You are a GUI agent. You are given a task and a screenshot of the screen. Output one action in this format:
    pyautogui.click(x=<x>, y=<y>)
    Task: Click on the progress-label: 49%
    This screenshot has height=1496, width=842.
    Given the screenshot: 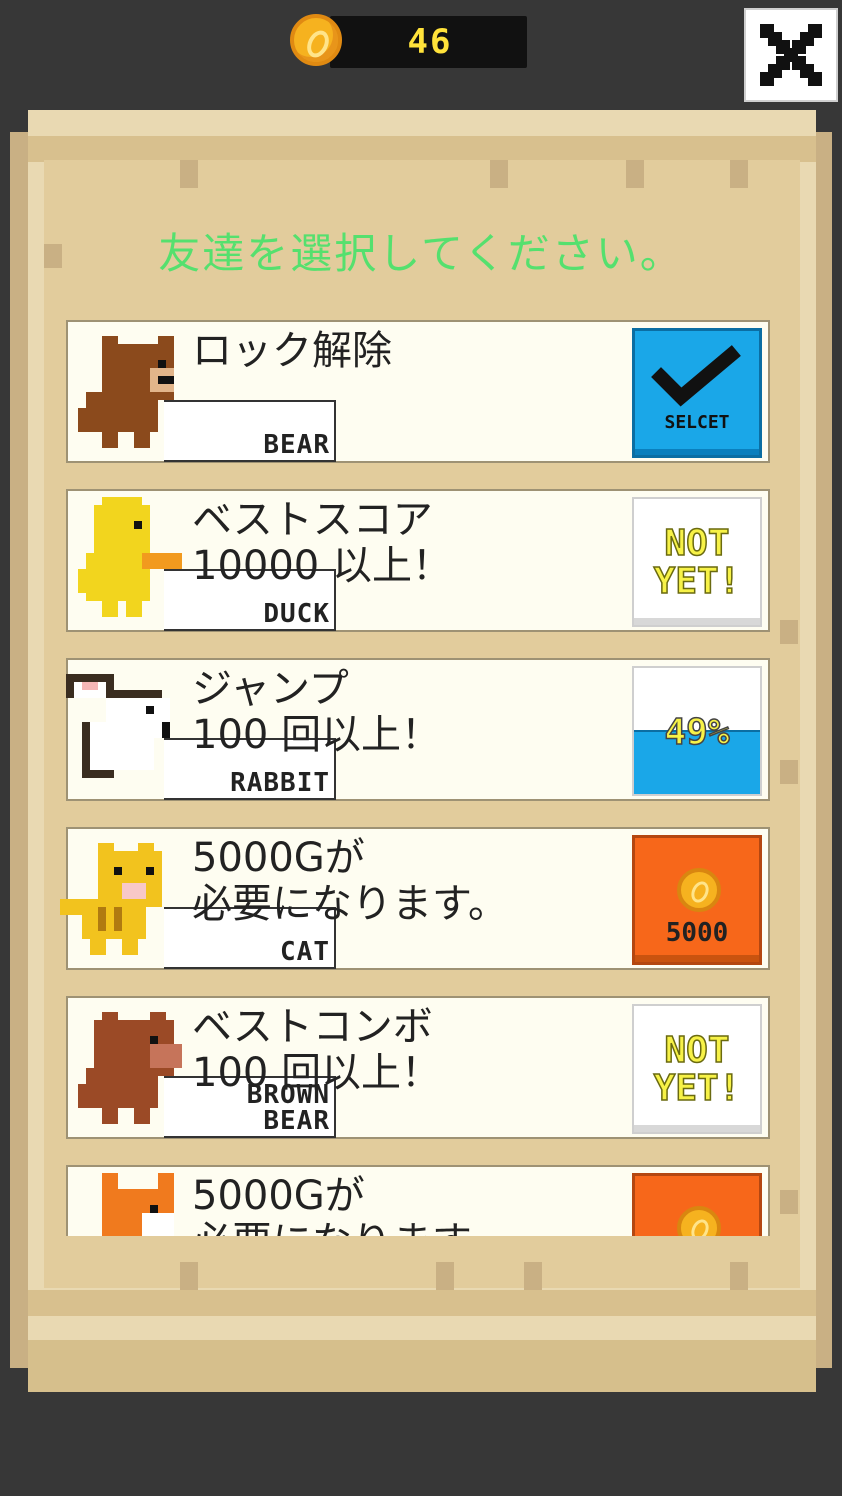 What is the action you would take?
    pyautogui.click(x=697, y=732)
    